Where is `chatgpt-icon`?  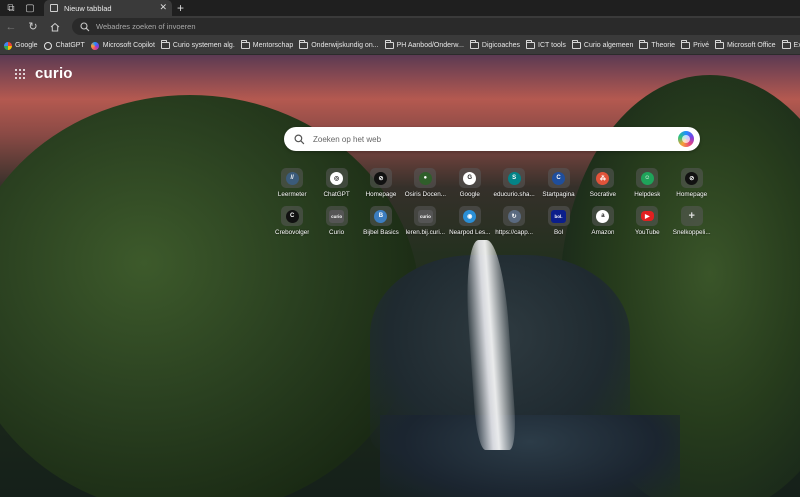 chatgpt-icon is located at coordinates (48, 45).